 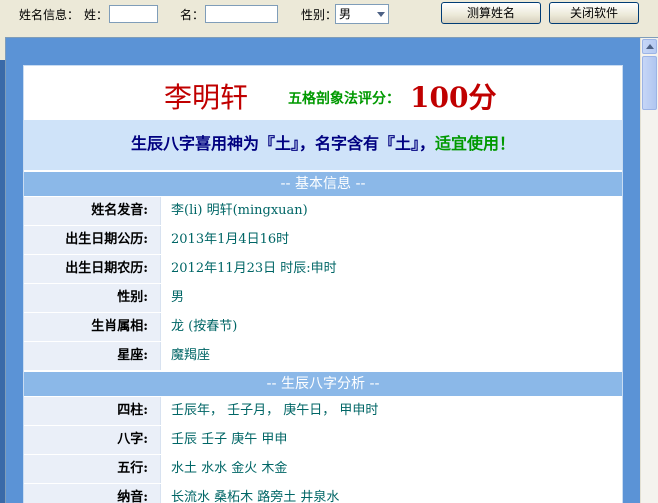 What do you see at coordinates (391, 327) in the screenshot?
I see `row-value: 龙 (按春节)` at bounding box center [391, 327].